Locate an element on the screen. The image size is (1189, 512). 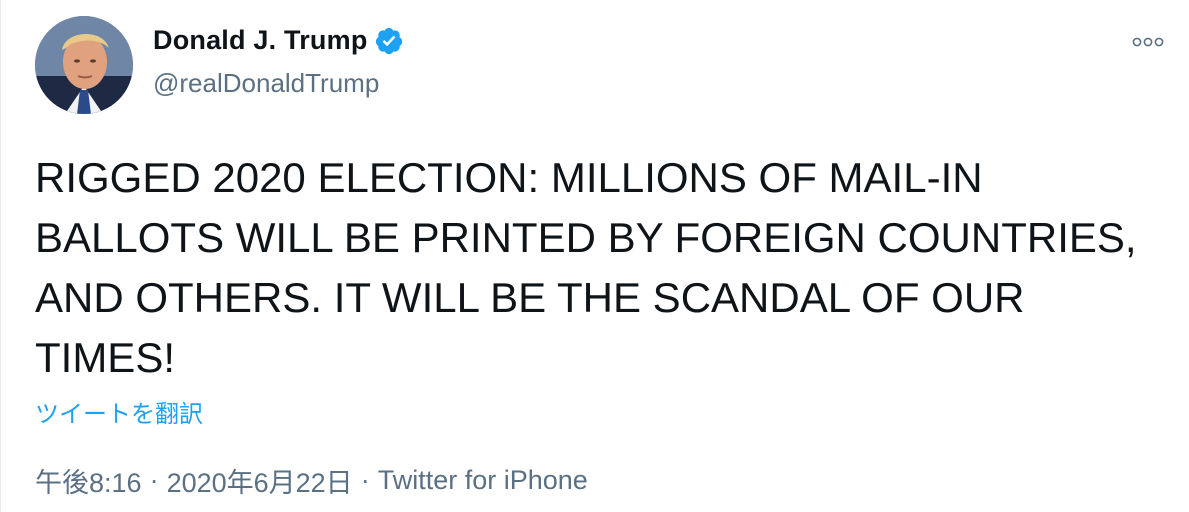
tweet-date: 2020年6月22日 is located at coordinates (260, 480).